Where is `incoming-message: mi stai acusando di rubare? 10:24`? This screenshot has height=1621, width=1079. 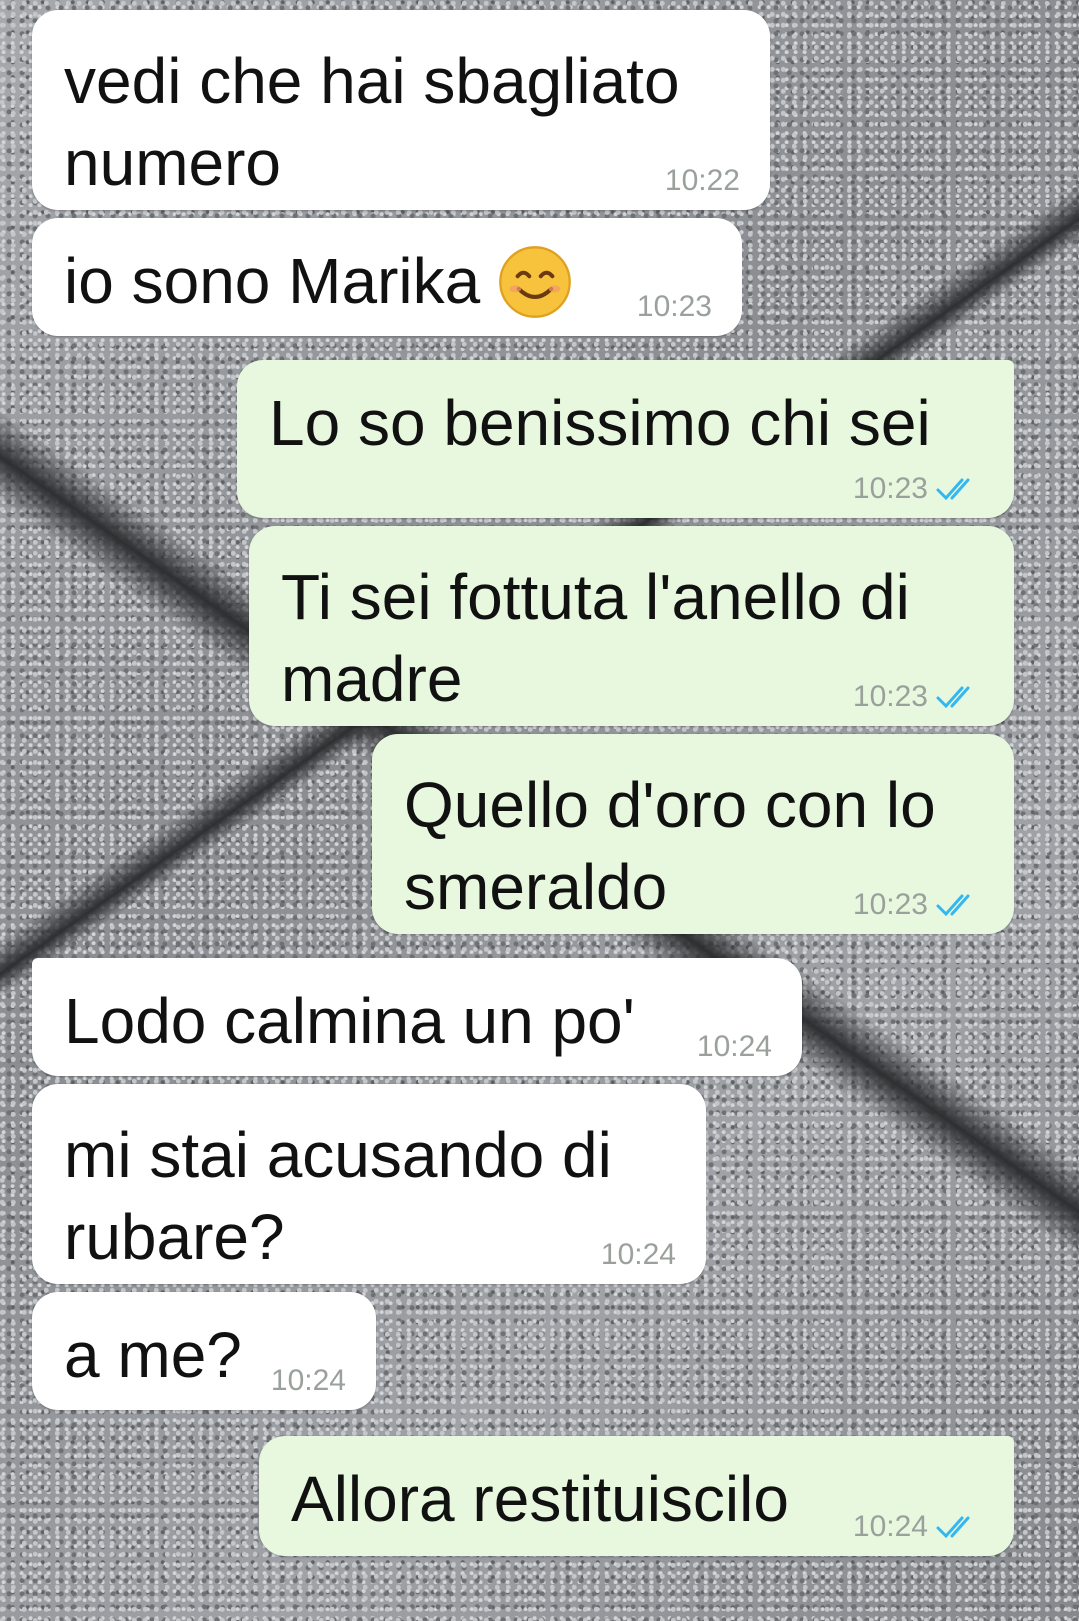 incoming-message: mi stai acusando di rubare? 10:24 is located at coordinates (369, 1184).